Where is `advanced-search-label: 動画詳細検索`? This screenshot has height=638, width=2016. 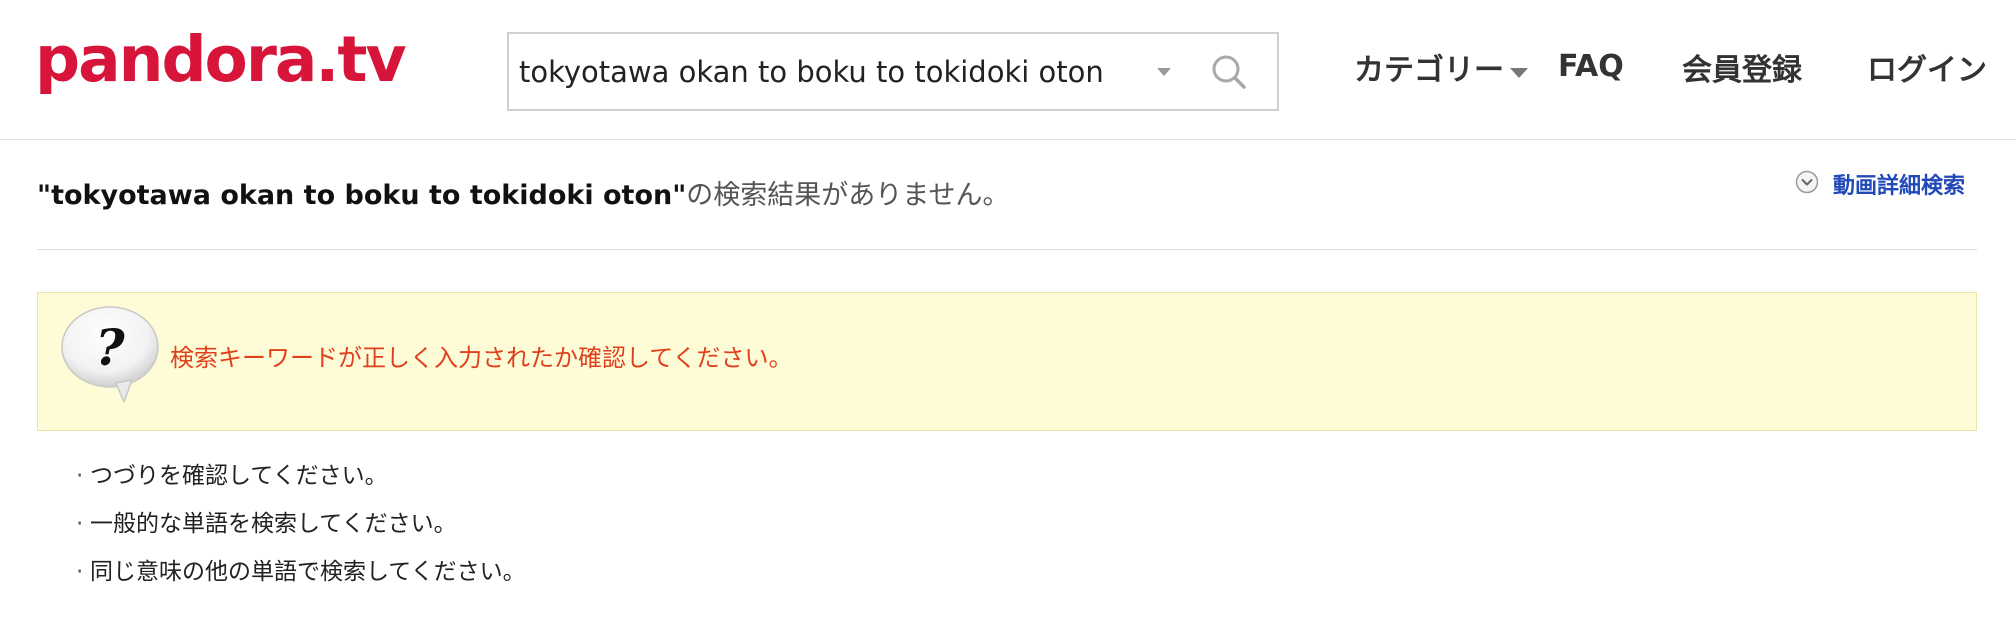 advanced-search-label: 動画詳細検索 is located at coordinates (1899, 186).